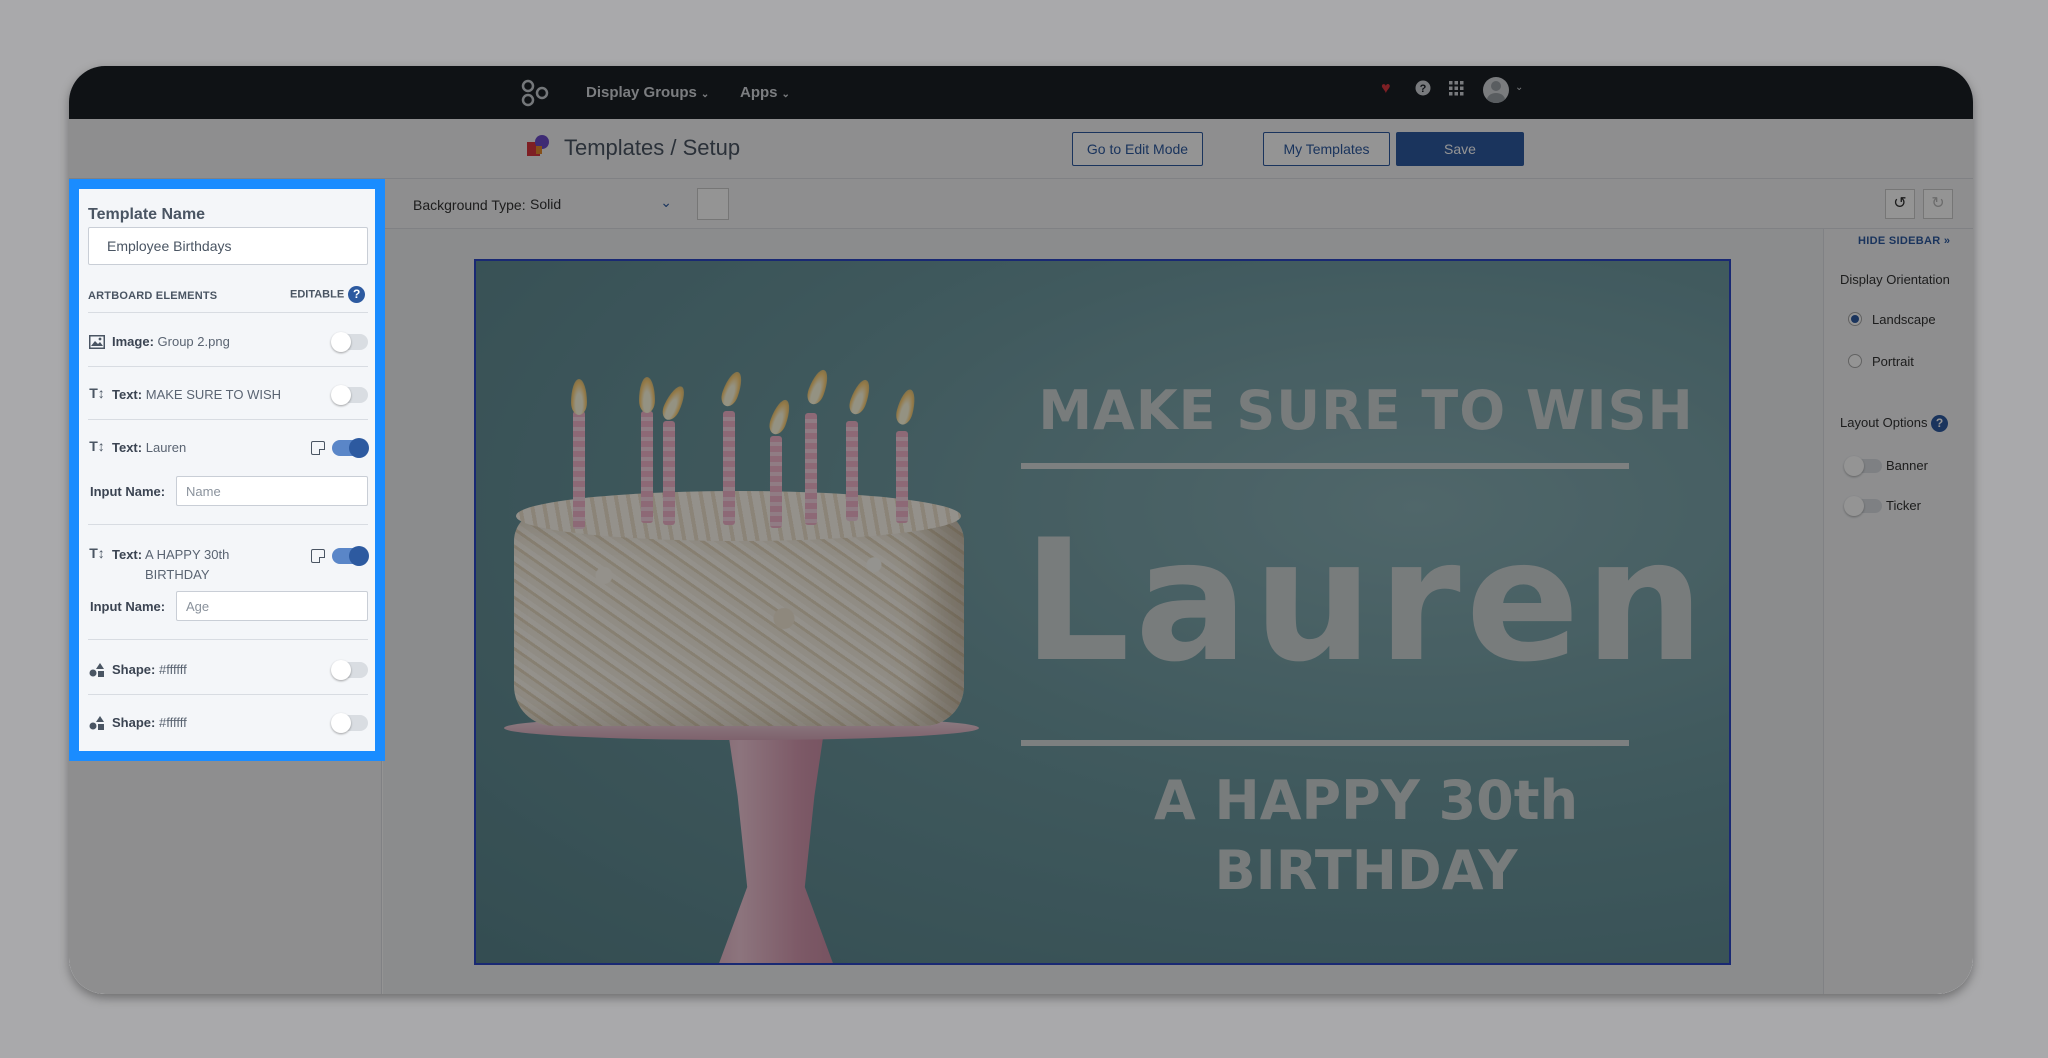 Image resolution: width=2048 pixels, height=1058 pixels. Describe the element at coordinates (166, 447) in the screenshot. I see `element-value: Lauren` at that location.